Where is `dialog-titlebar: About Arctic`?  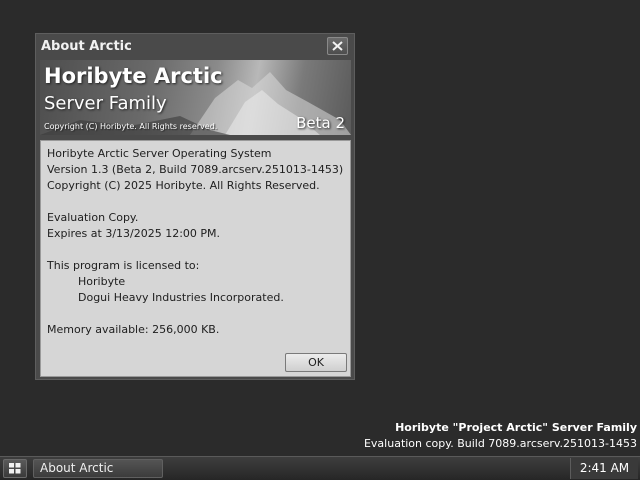
dialog-titlebar: About Arctic is located at coordinates (195, 46).